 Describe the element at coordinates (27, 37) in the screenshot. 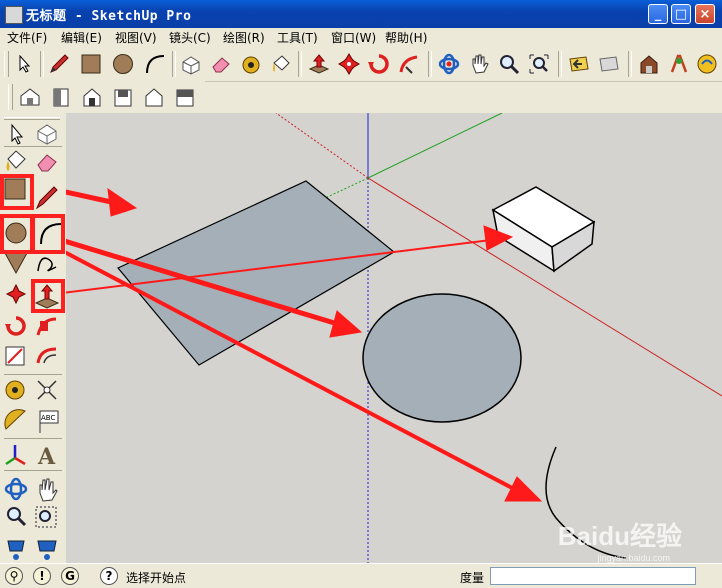

I see `menu-file: 文件(F)` at that location.